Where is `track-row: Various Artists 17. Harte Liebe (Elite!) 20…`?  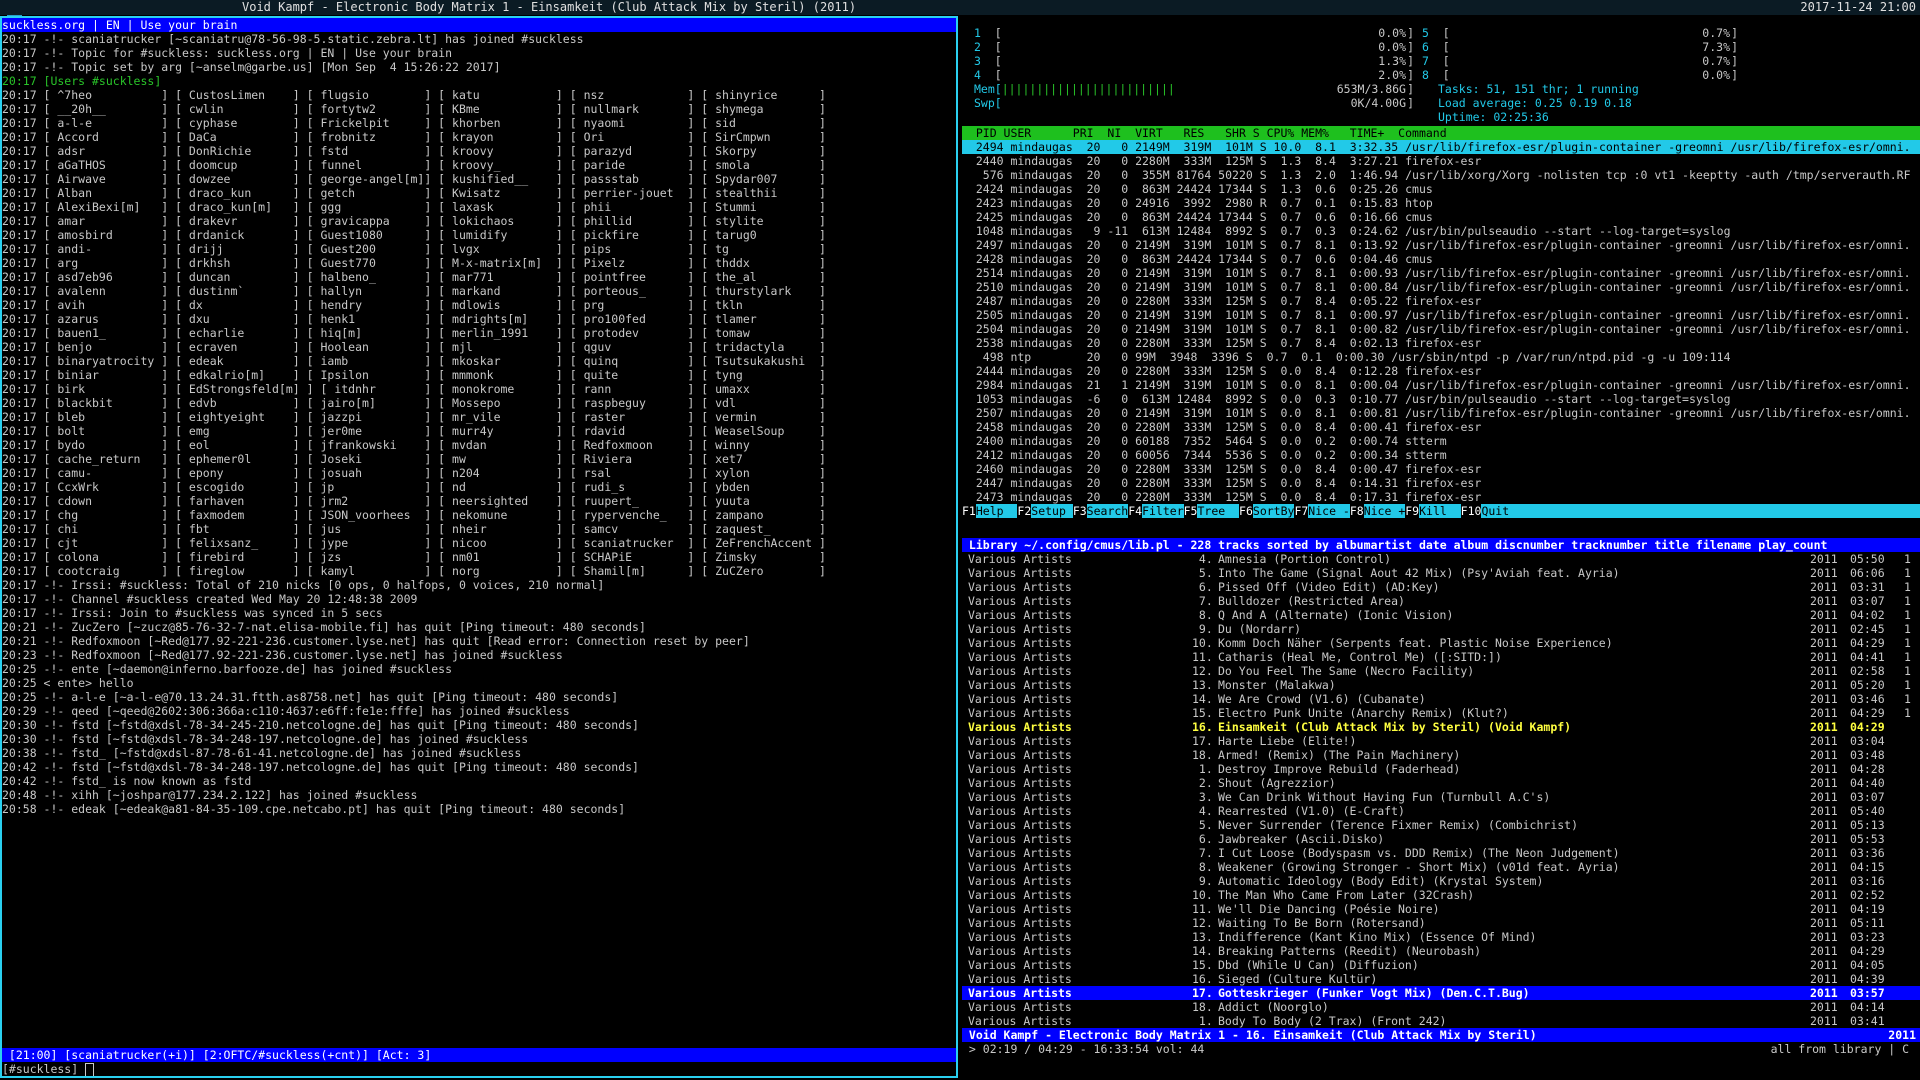
track-row: Various Artists 17. Harte Liebe (Elite!) 20… is located at coordinates (1441, 741).